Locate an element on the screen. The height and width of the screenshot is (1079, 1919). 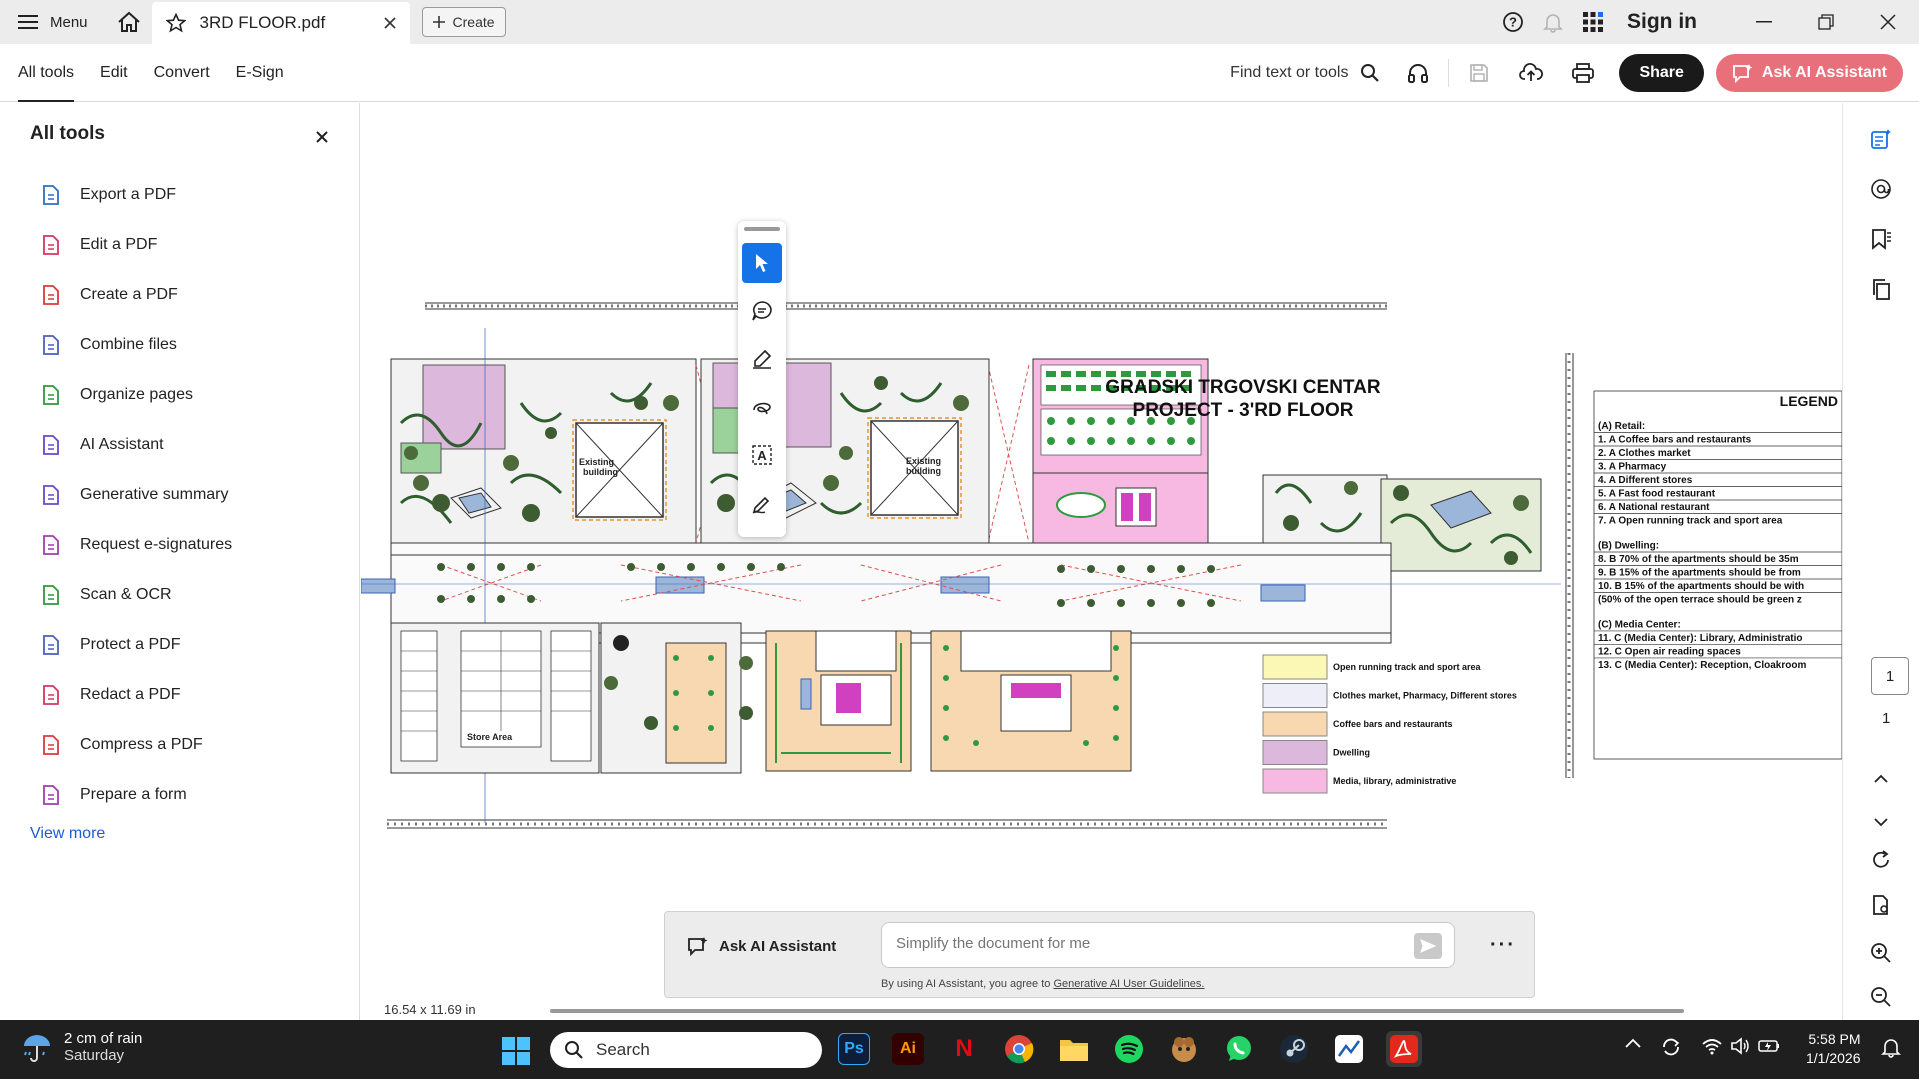
photoshop-app-icon: Ps is located at coordinates (854, 1049).